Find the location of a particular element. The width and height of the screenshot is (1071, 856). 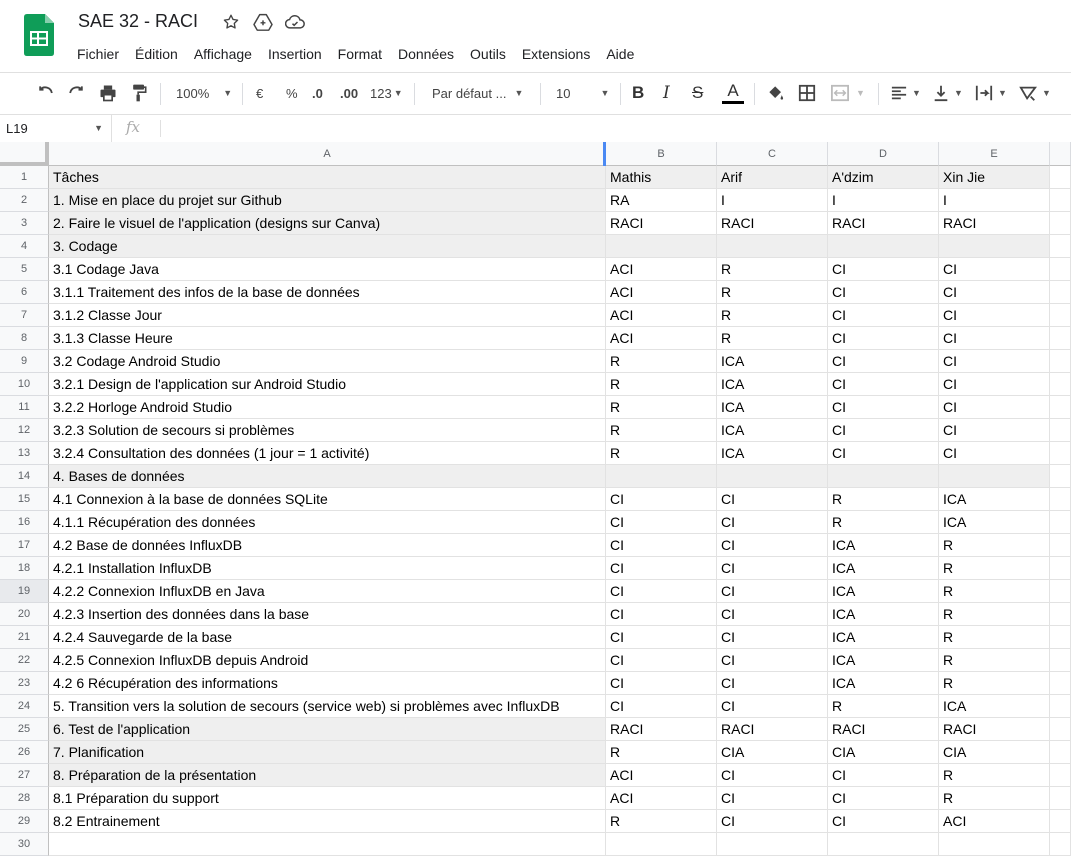

cell-b30 is located at coordinates (661, 844).